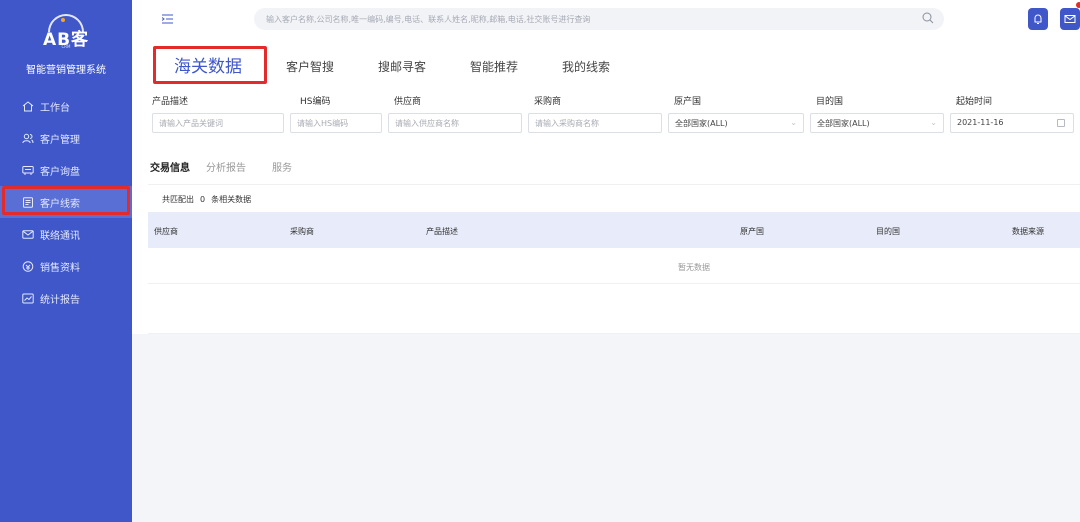 This screenshot has height=522, width=1080. Describe the element at coordinates (60, 172) in the screenshot. I see `sidebar-item-label: 客户询盘` at that location.